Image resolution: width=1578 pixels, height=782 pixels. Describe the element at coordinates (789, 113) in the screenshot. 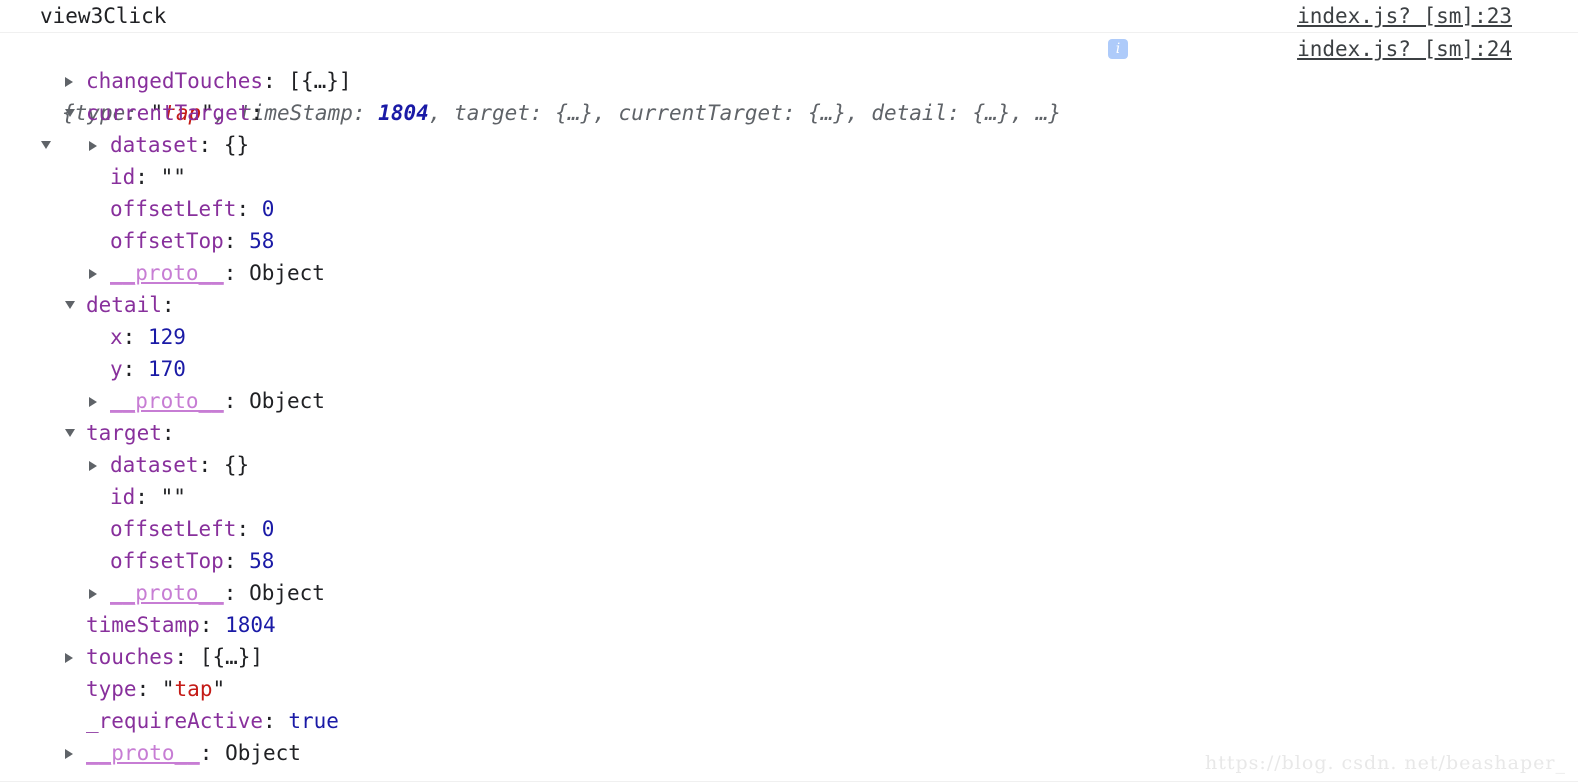

I see `object-property-row: currentTarget:` at that location.